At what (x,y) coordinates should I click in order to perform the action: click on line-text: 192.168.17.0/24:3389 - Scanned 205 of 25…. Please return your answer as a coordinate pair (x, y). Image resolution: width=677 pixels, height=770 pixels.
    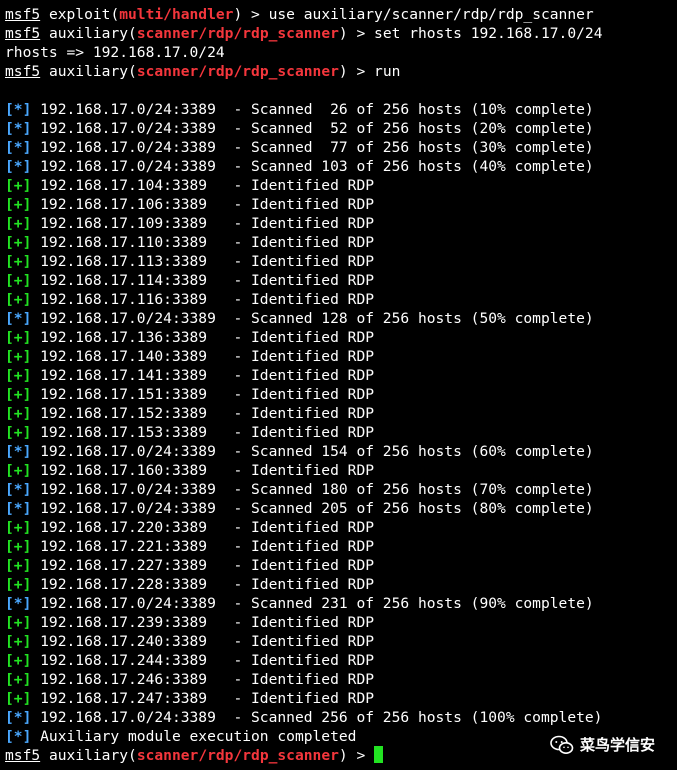
    Looking at the image, I should click on (312, 508).